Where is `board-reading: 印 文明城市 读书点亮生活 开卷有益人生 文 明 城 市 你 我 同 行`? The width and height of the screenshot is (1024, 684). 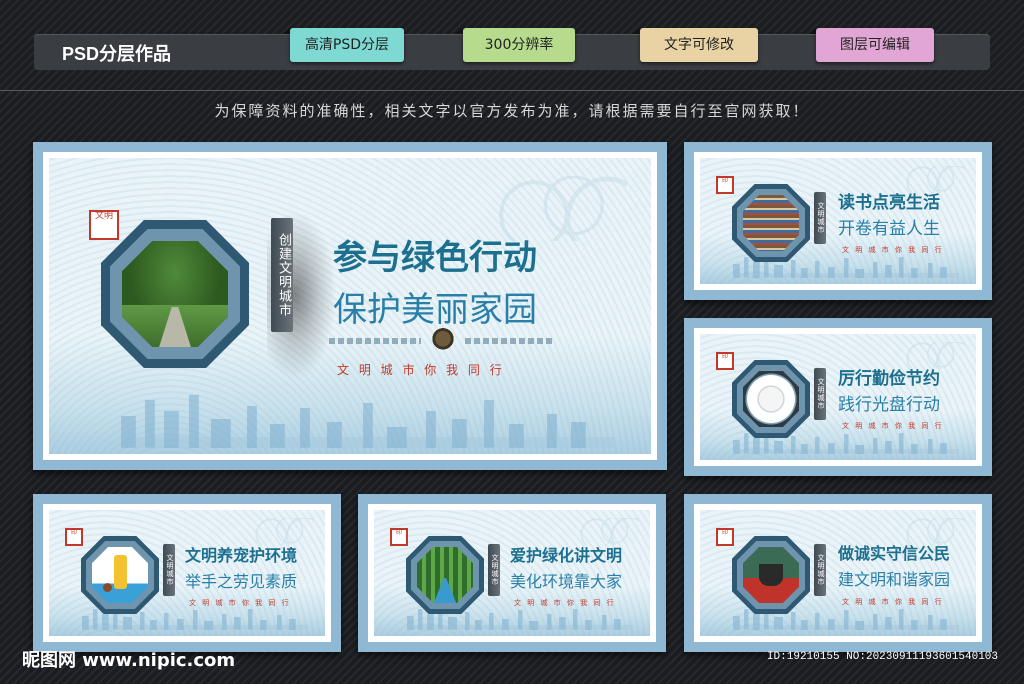
board-reading: 印 文明城市 读书点亮生活 开卷有益人生 文 明 城 市 你 我 同 行 is located at coordinates (838, 221).